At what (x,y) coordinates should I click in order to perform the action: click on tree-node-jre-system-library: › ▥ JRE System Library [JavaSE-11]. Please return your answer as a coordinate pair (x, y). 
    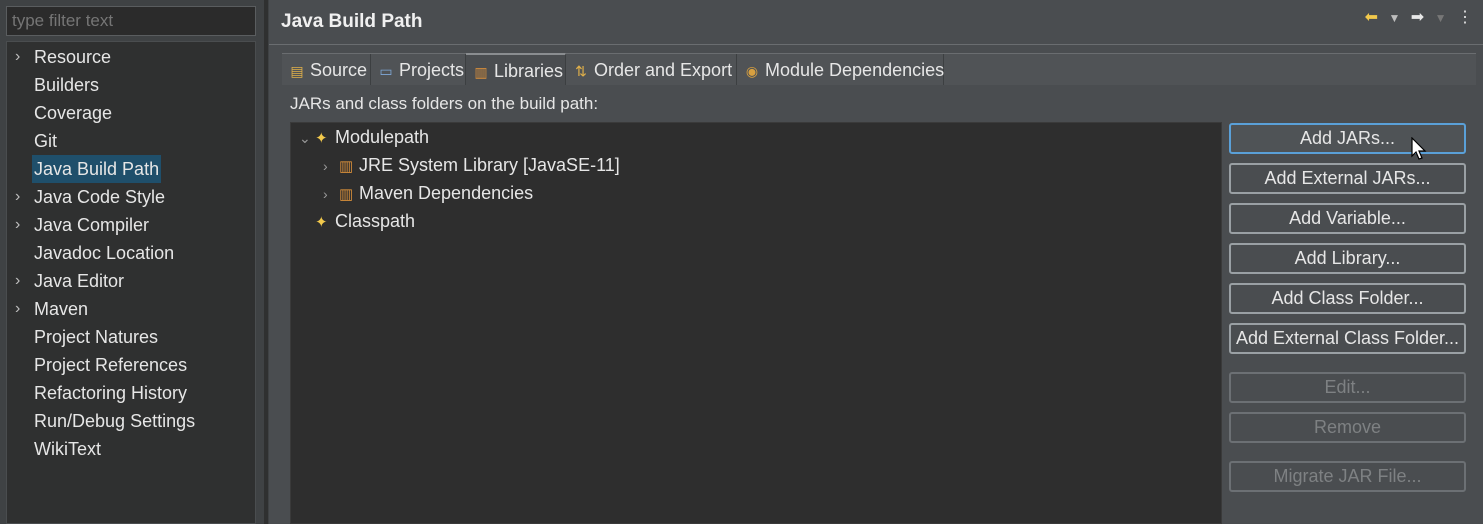
    Looking at the image, I should click on (471, 165).